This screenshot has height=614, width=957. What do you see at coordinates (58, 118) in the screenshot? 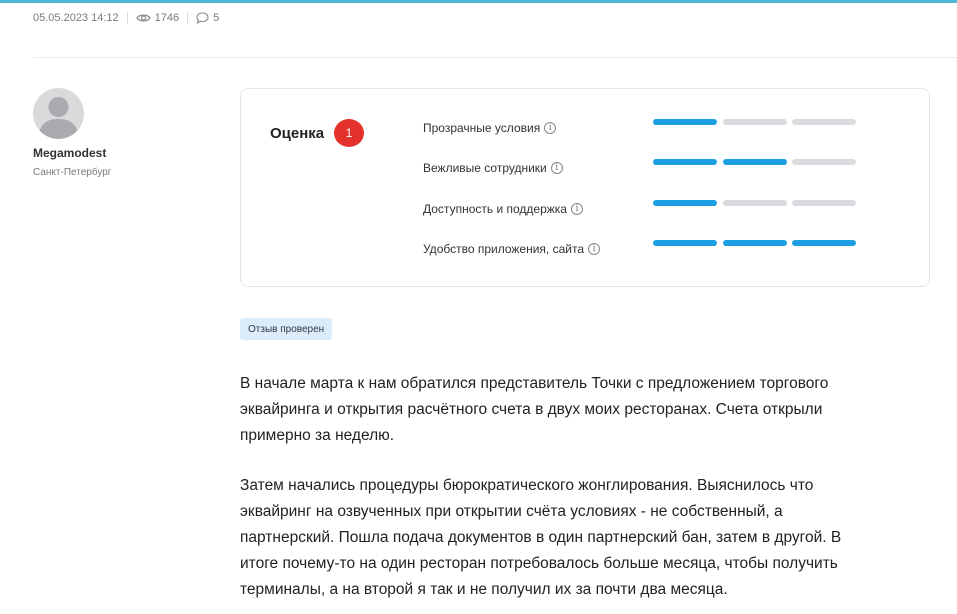
I see `user-avatar-placeholder-icon` at bounding box center [58, 118].